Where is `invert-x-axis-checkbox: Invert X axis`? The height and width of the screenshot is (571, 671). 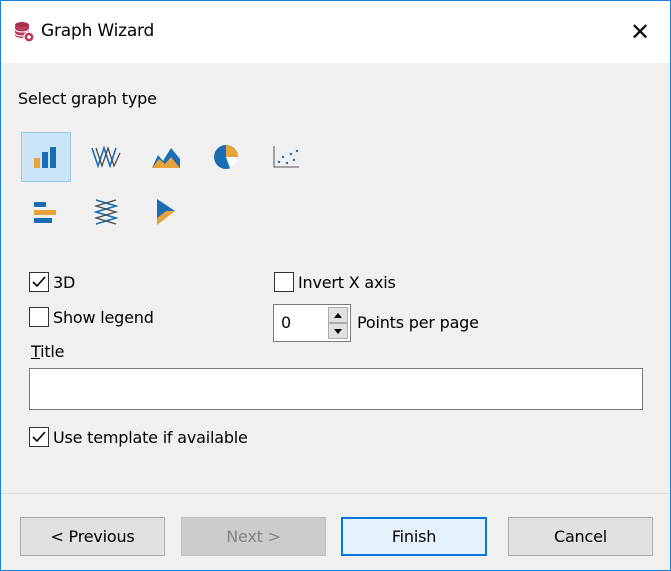 invert-x-axis-checkbox: Invert X axis is located at coordinates (335, 282).